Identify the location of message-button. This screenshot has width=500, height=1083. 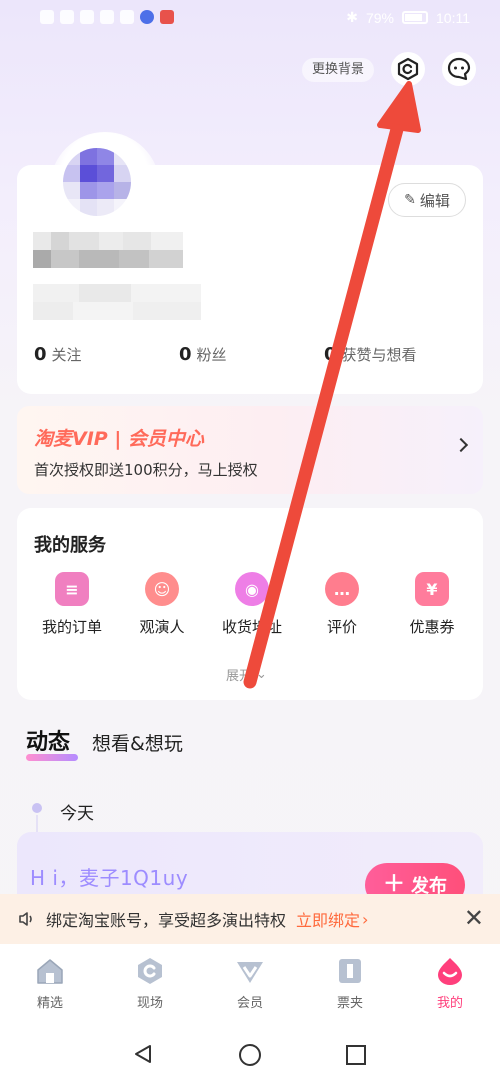
(459, 69).